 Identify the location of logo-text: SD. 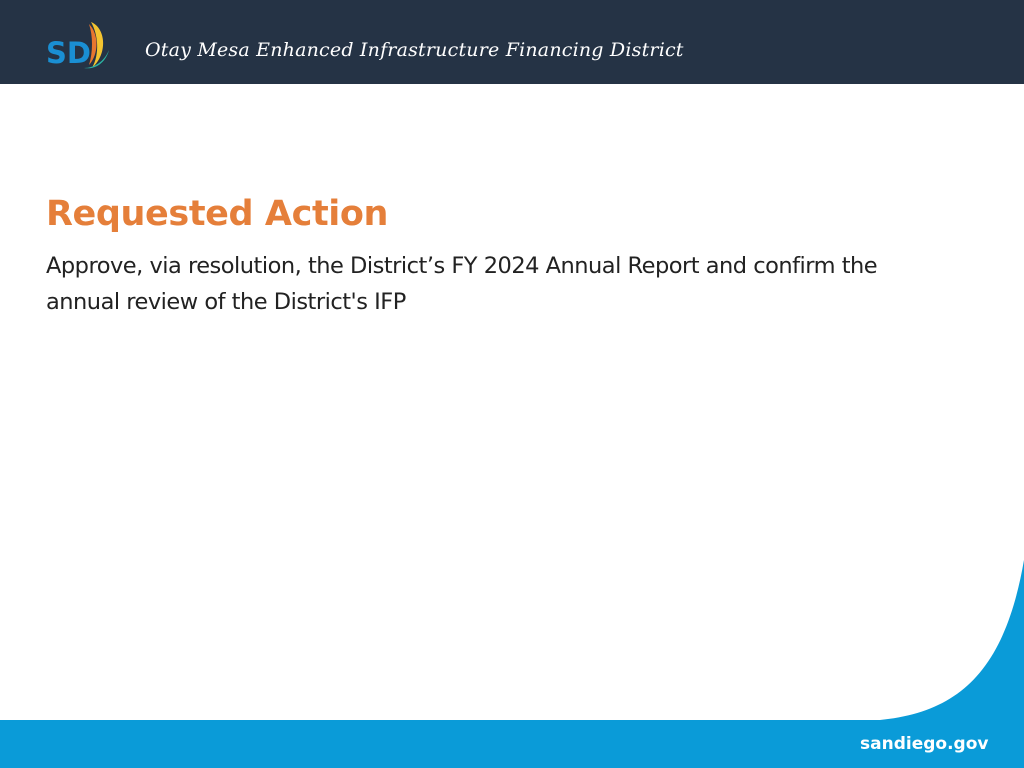
(68, 53).